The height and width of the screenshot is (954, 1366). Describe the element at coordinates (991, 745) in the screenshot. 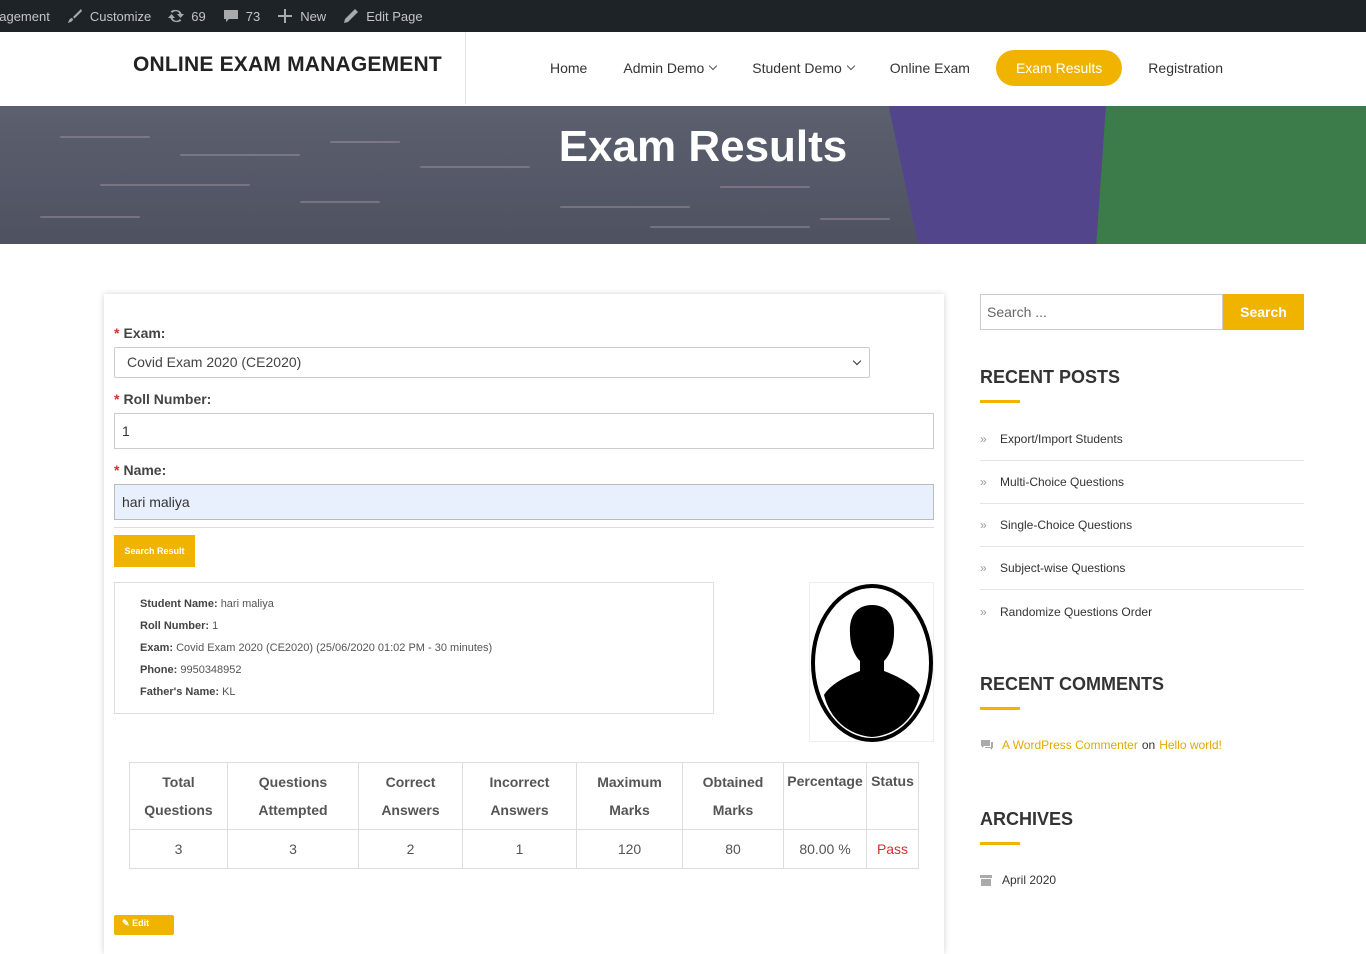

I see `comments-icon` at that location.